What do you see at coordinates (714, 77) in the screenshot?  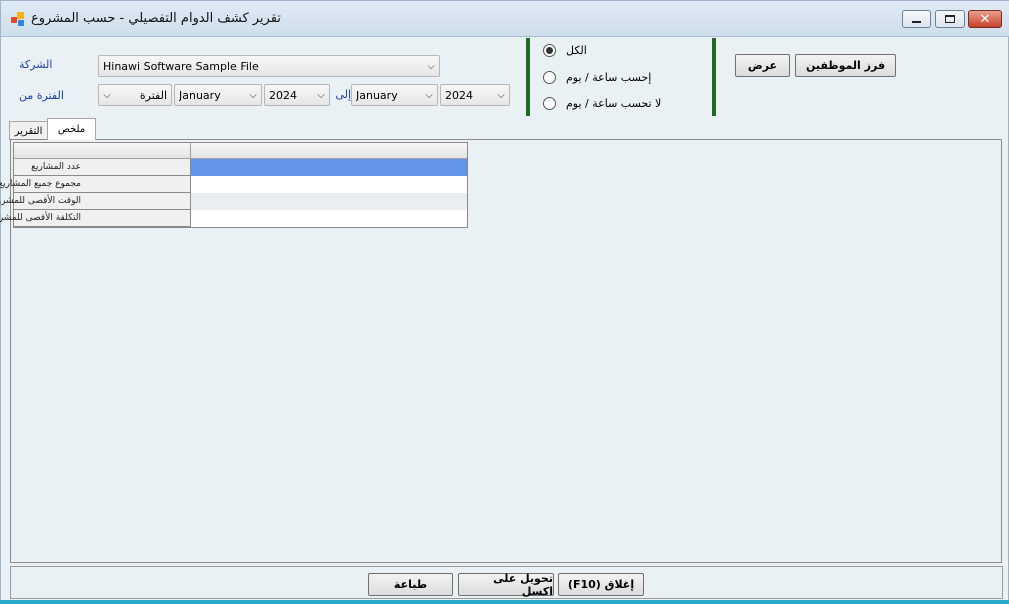 I see `separator-right` at bounding box center [714, 77].